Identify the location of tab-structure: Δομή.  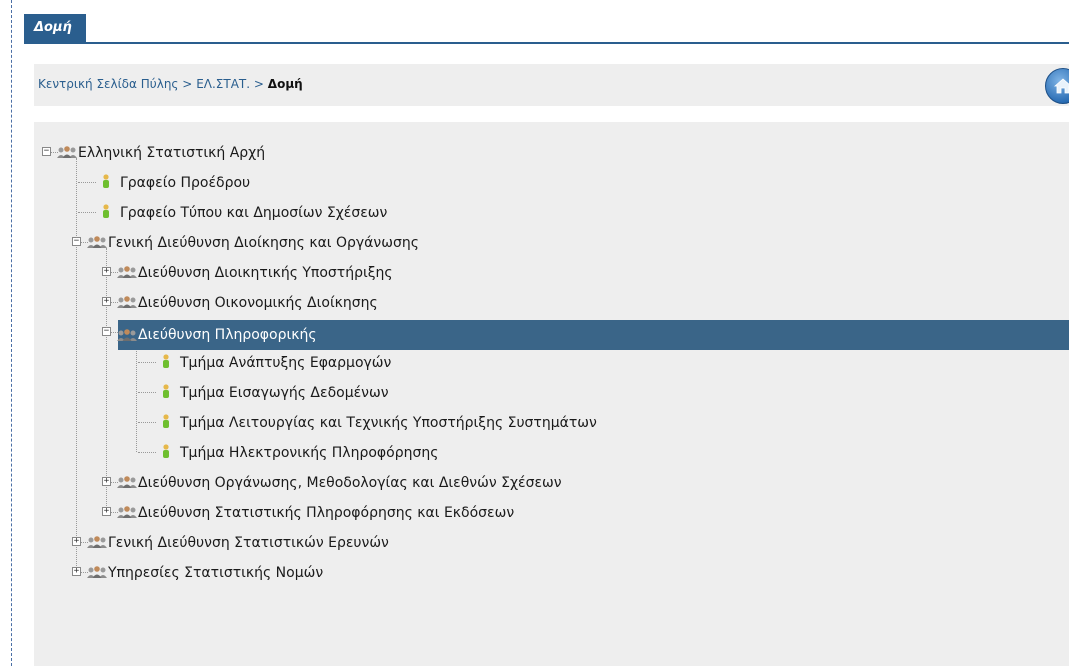
(55, 28).